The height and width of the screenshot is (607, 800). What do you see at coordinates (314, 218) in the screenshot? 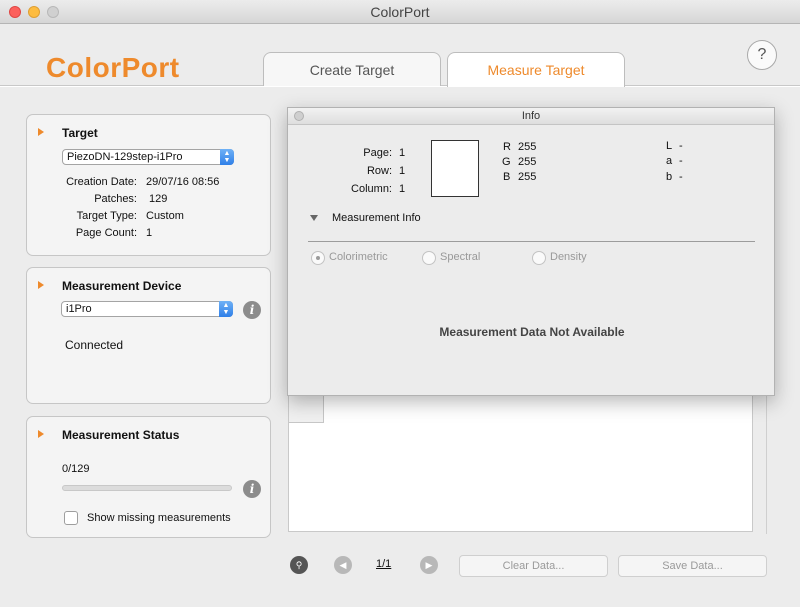
I see `measurement-info-toggle-icon` at bounding box center [314, 218].